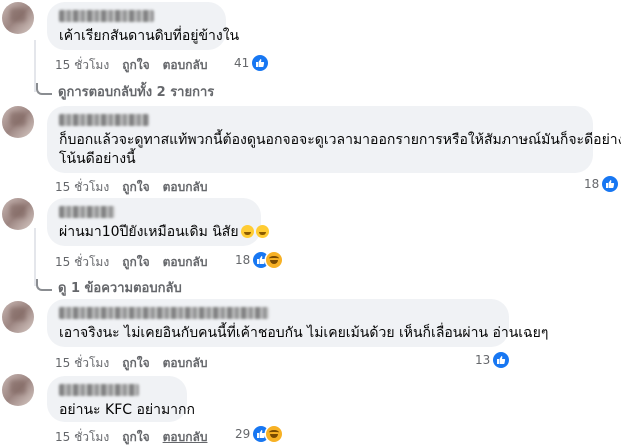 The height and width of the screenshot is (447, 621). Describe the element at coordinates (97, 159) in the screenshot. I see `comment-text-line2: โน้นดีอย่างนี้` at that location.